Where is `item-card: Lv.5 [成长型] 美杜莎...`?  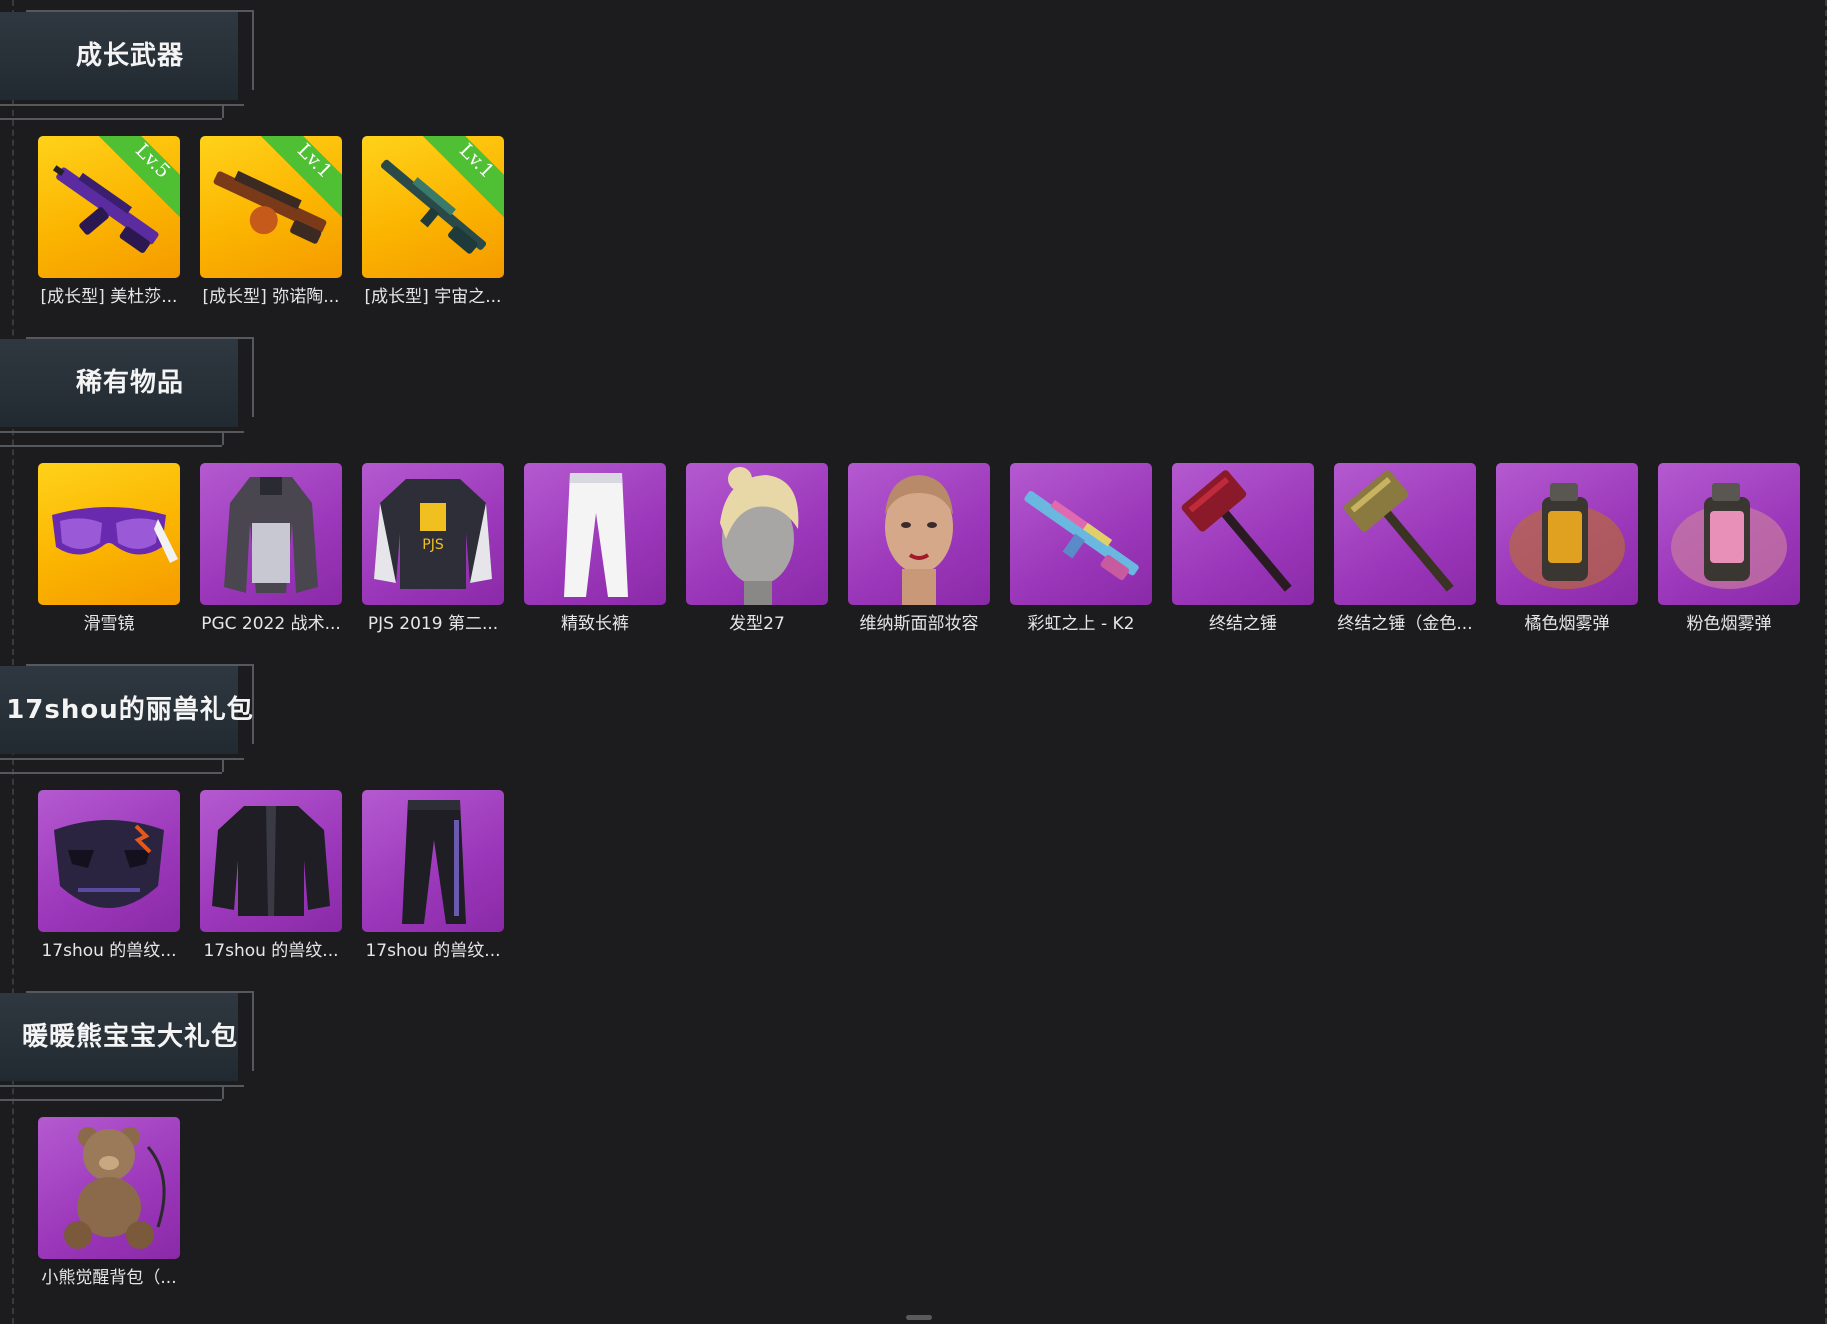
item-card: Lv.5 [成长型] 美杜莎... is located at coordinates (109, 226).